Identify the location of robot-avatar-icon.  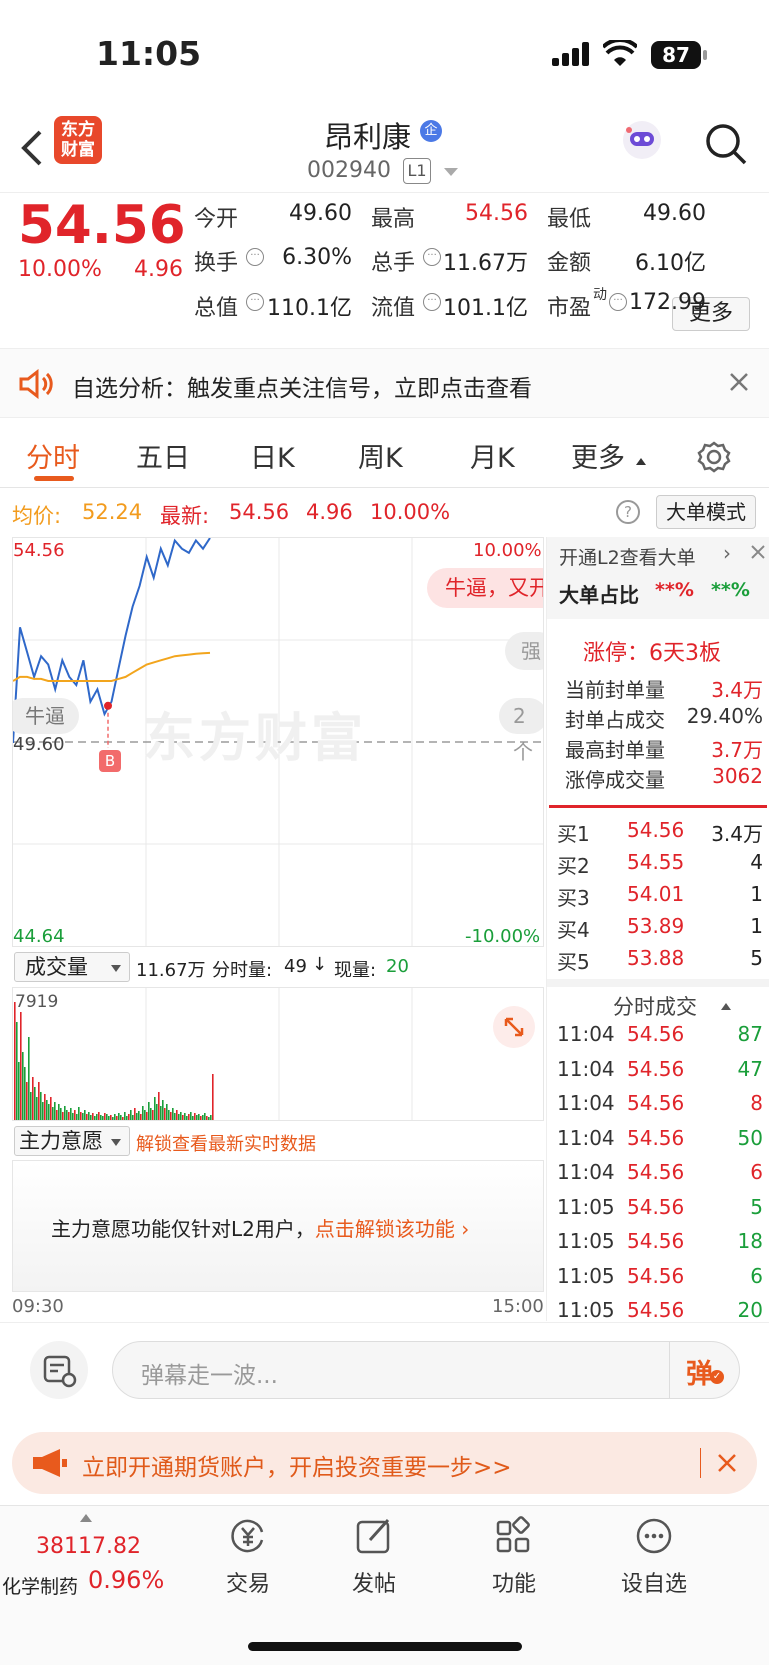
(642, 140).